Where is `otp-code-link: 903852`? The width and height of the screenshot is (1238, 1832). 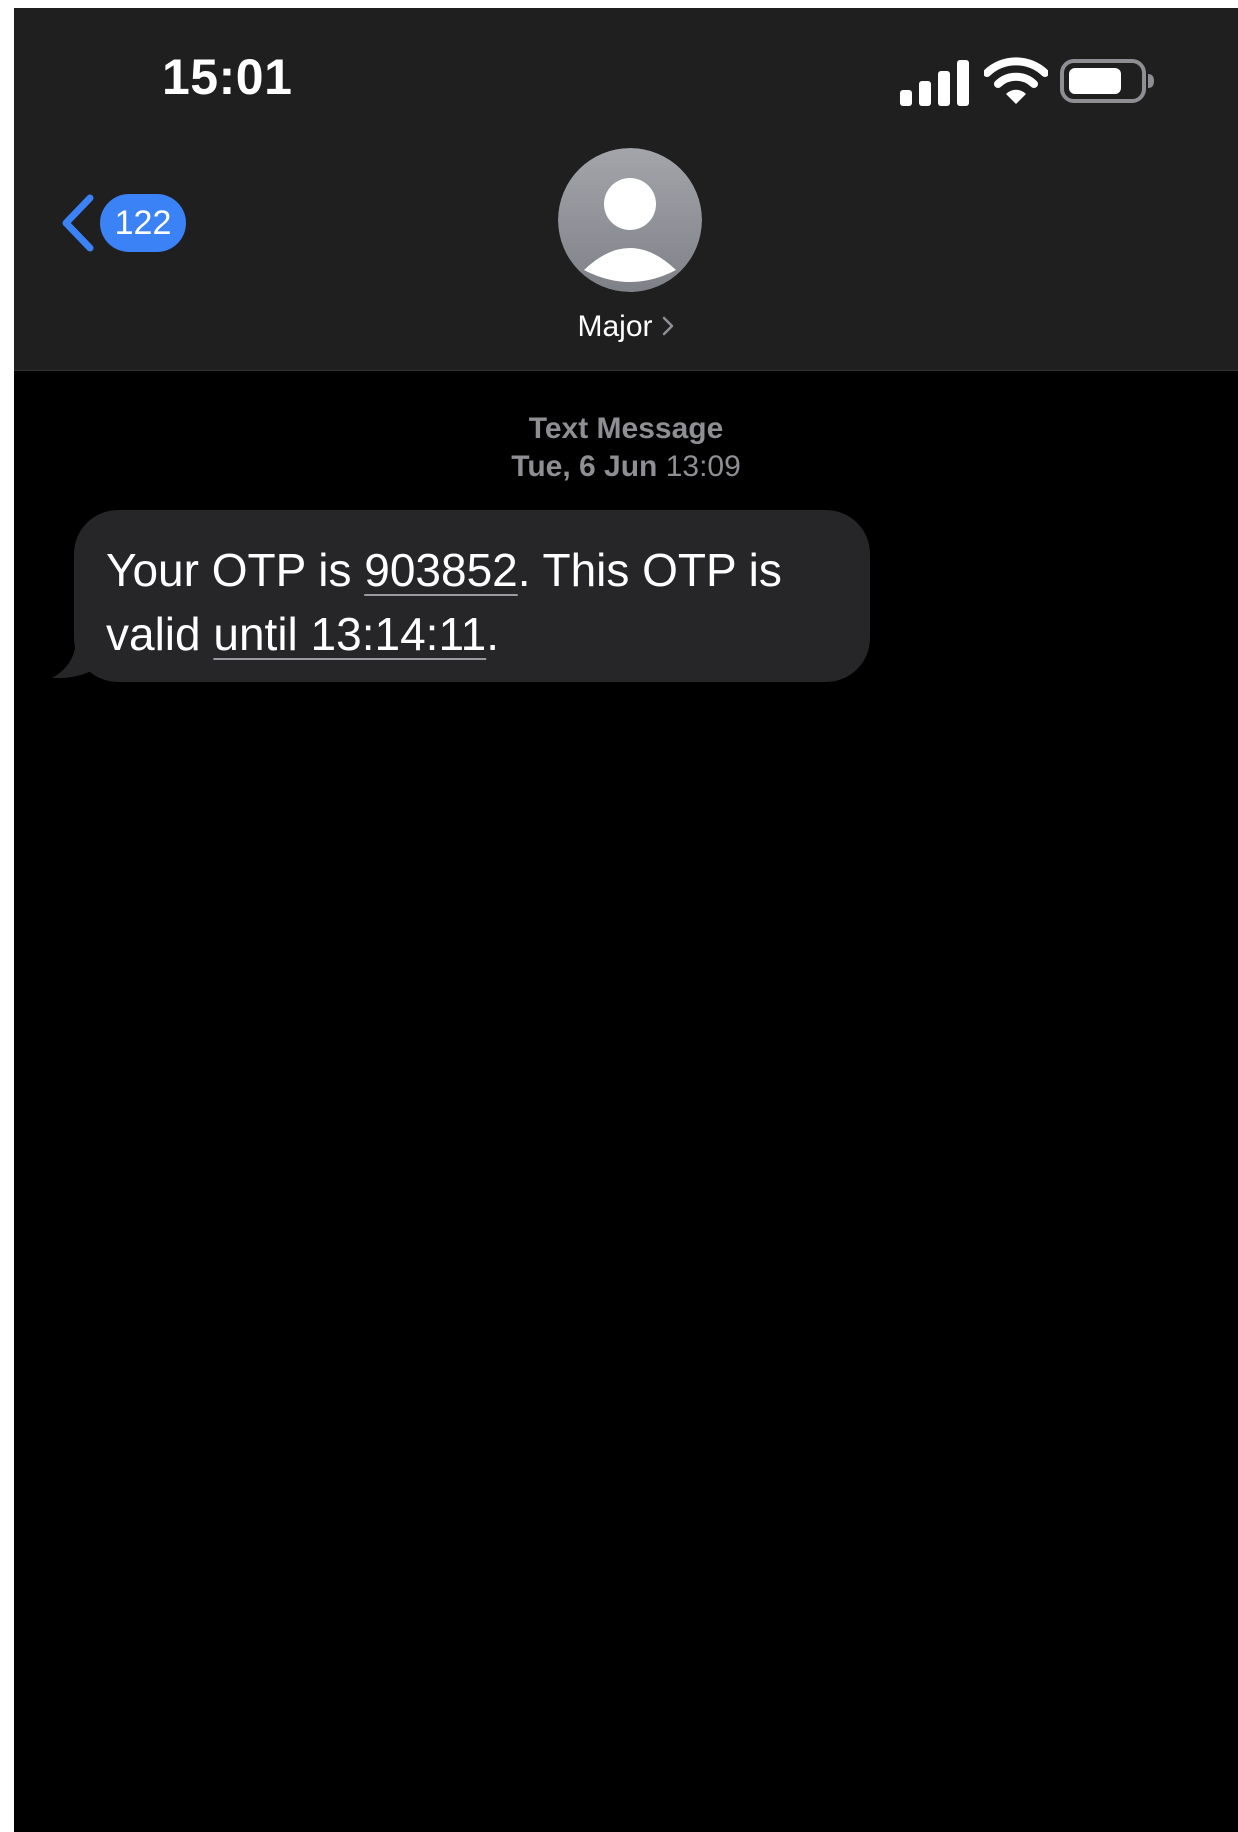
otp-code-link: 903852 is located at coordinates (441, 570).